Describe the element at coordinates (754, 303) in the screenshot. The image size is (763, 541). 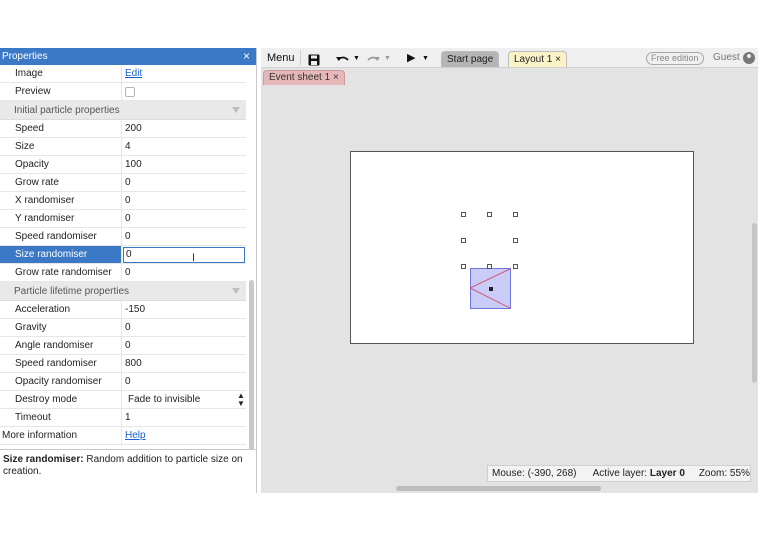
I see `vertical-scrollbar` at that location.